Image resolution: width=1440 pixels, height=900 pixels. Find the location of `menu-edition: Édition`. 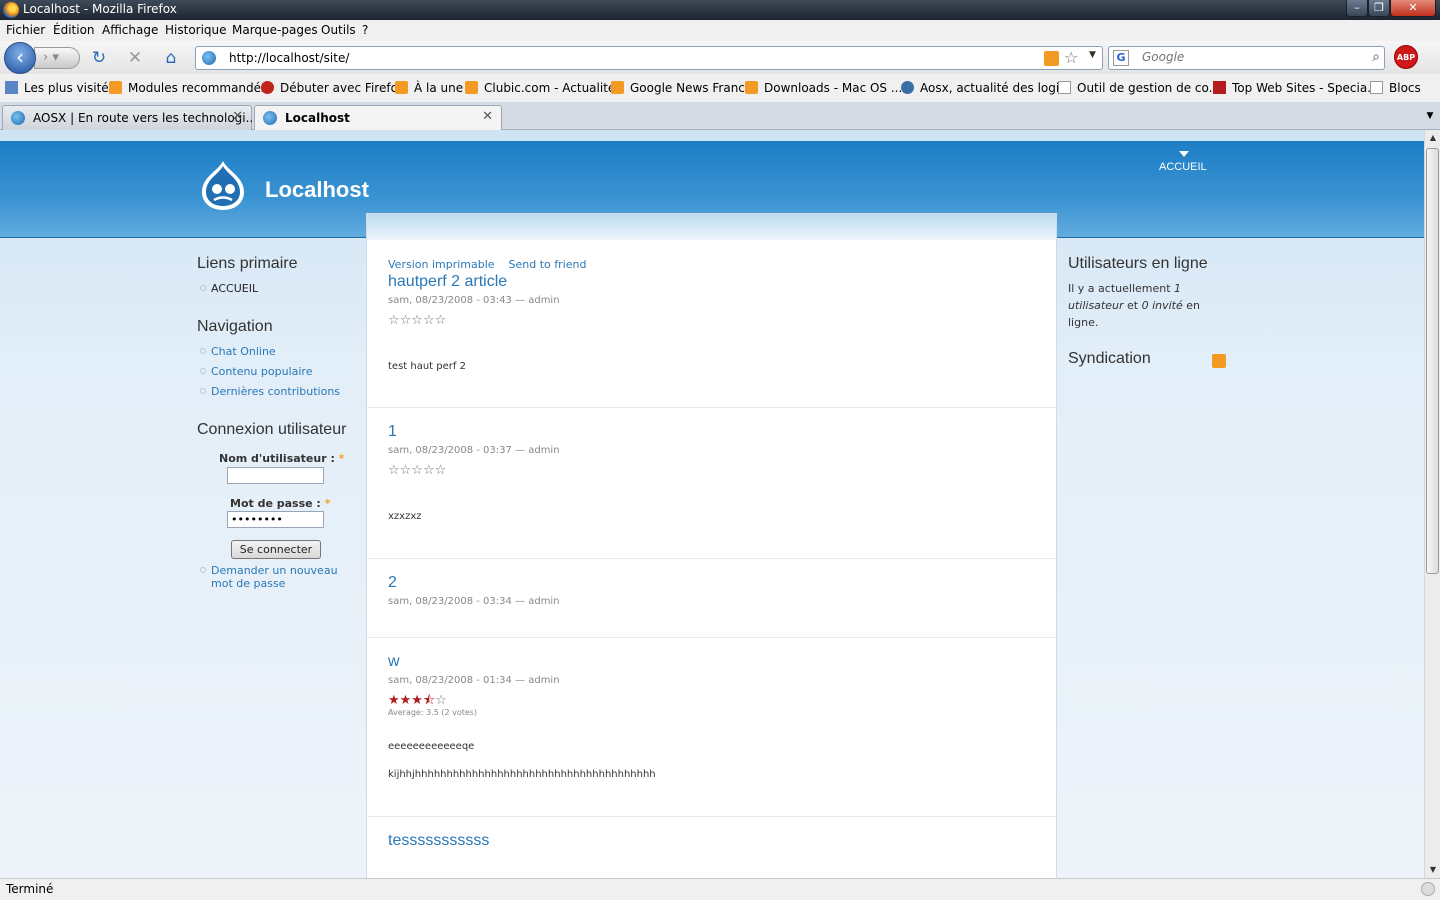

menu-edition: Édition is located at coordinates (74, 30).